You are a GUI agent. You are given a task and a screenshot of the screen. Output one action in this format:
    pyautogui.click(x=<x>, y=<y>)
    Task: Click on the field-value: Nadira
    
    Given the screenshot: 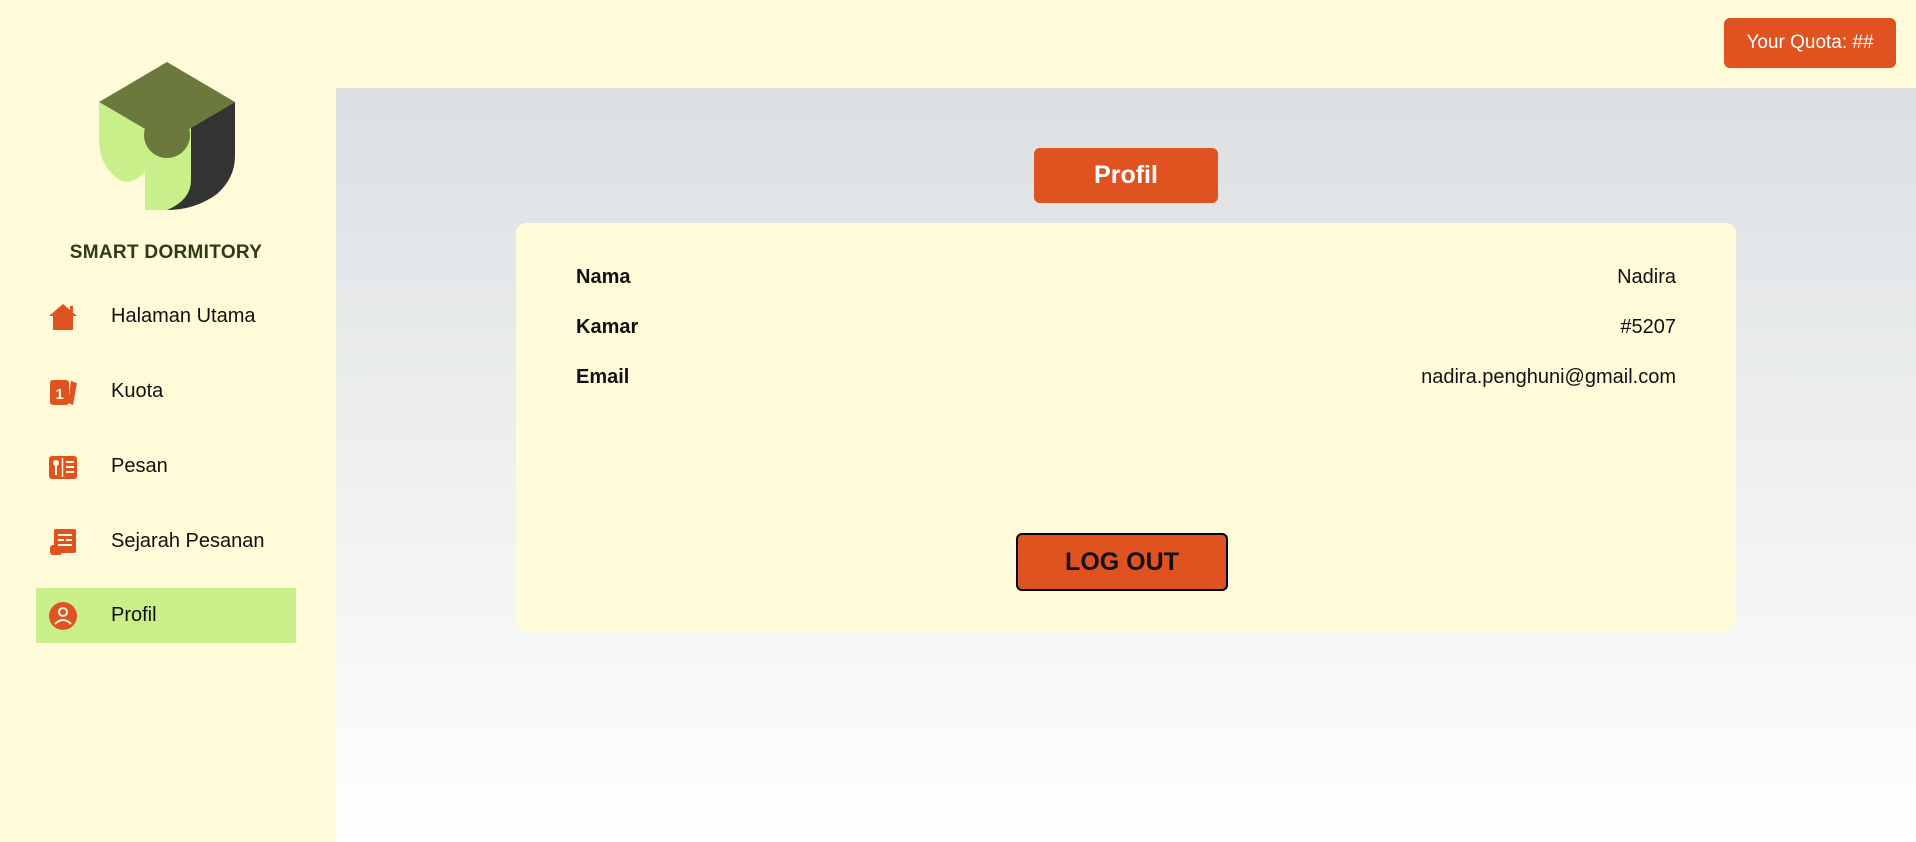 What is the action you would take?
    pyautogui.click(x=1646, y=276)
    